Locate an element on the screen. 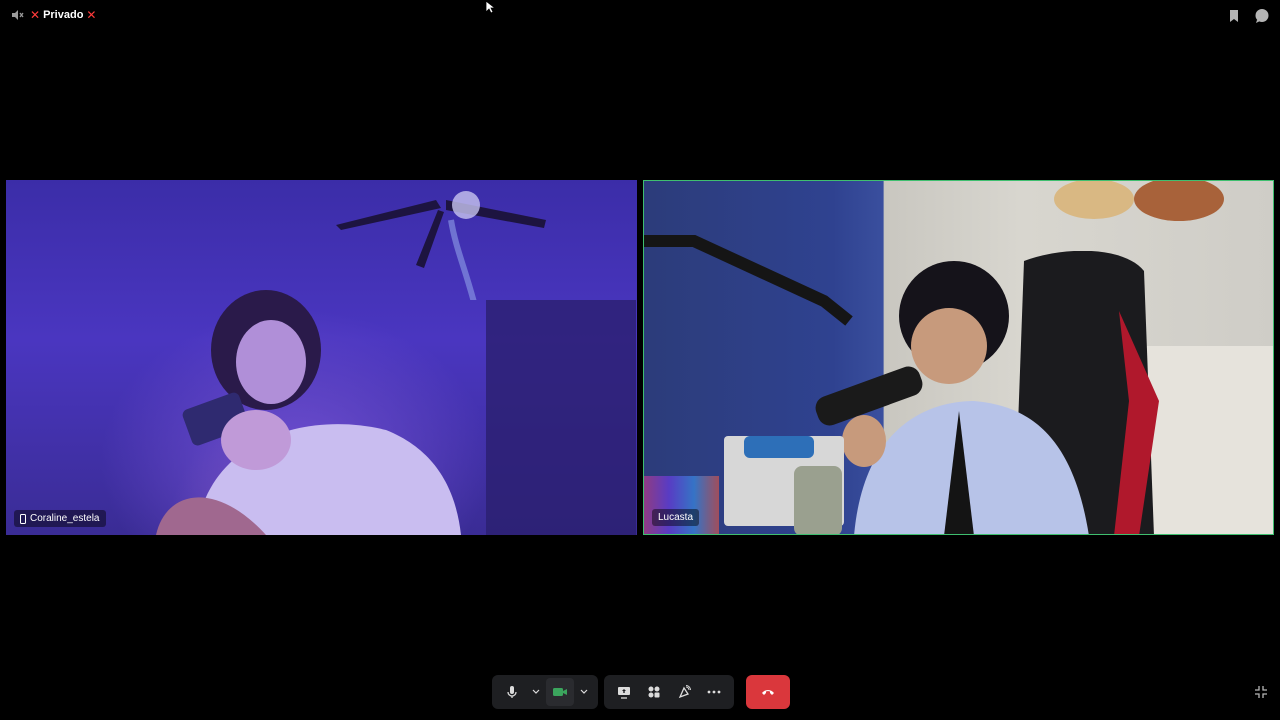 The height and width of the screenshot is (720, 1280). hang-up-icon is located at coordinates (768, 692).